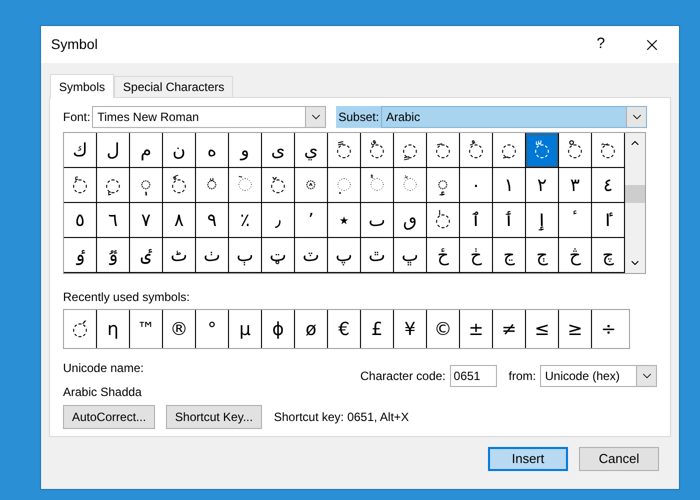  I want to click on font-label: Font:, so click(76, 117).